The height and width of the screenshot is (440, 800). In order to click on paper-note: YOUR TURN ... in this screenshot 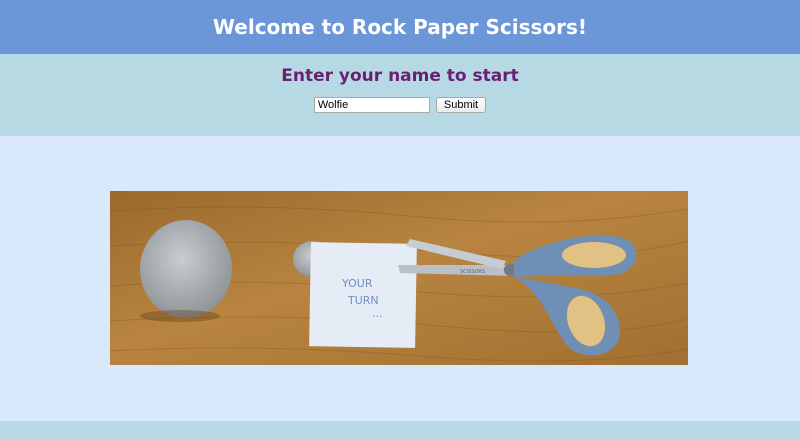, I will do `click(363, 295)`.